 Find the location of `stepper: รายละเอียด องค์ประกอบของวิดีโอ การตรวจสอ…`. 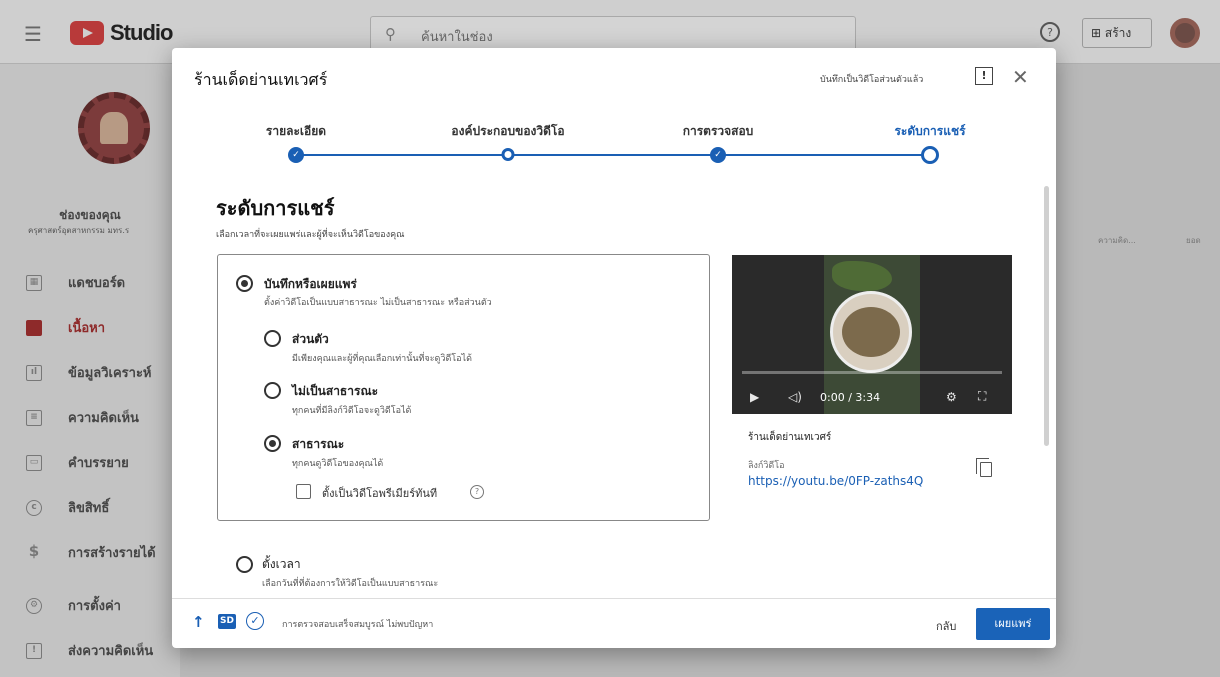

stepper: รายละเอียด องค์ประกอบของวิดีโอ การตรวจสอ… is located at coordinates (614, 143).